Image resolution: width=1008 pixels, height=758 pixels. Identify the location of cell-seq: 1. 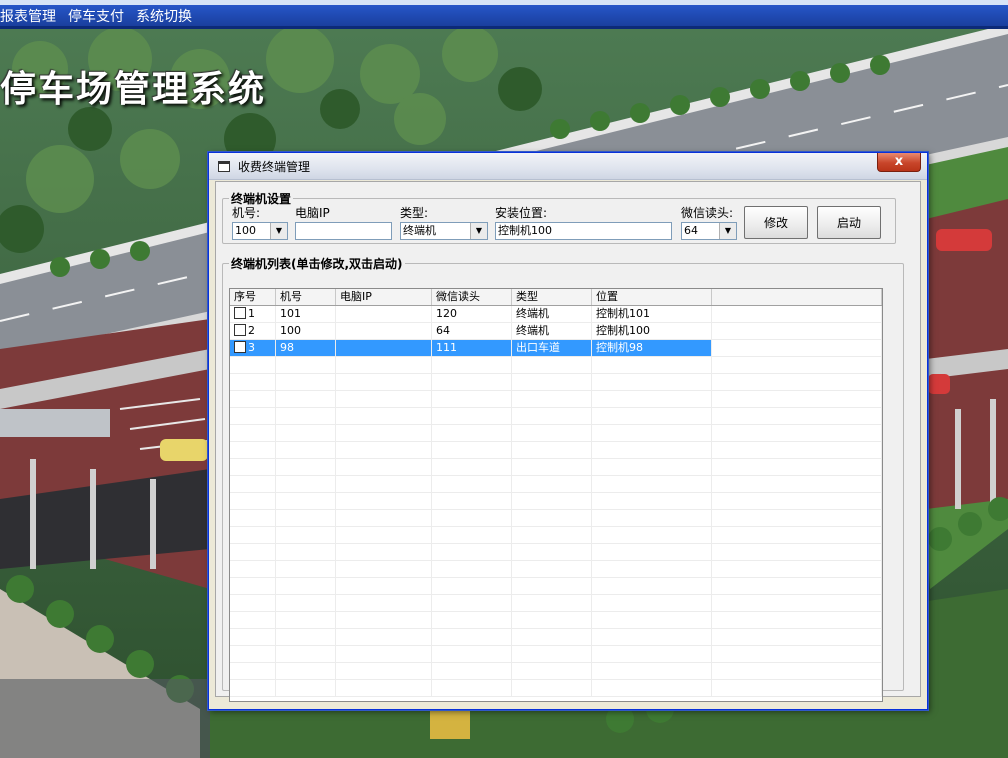
(253, 314).